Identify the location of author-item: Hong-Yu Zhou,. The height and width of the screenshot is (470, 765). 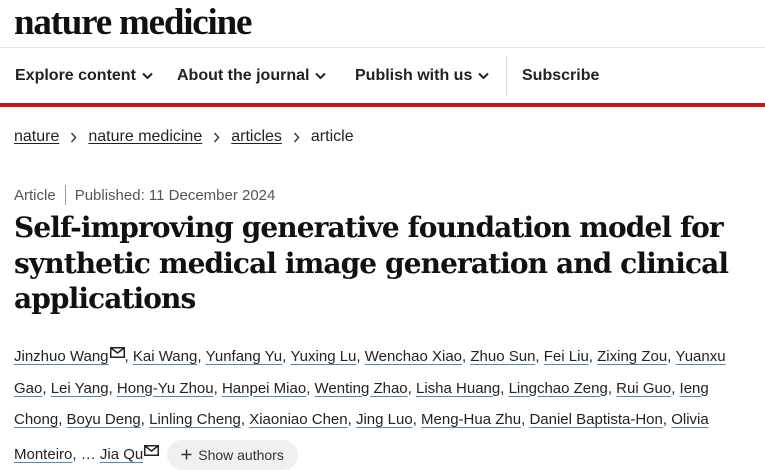
(169, 388).